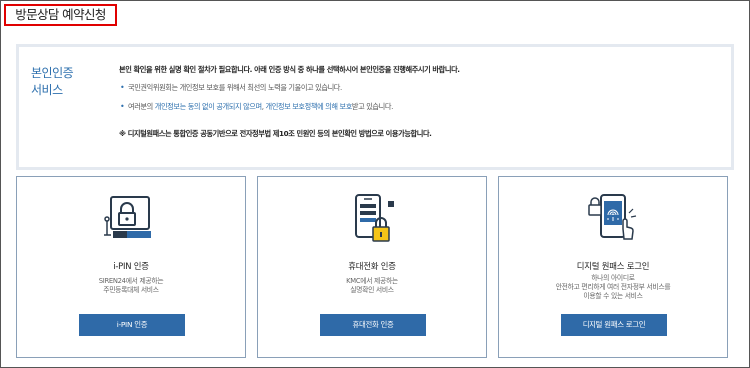  Describe the element at coordinates (372, 290) in the screenshot. I see `mobile-desc-line2: 실명확인 서비스` at that location.